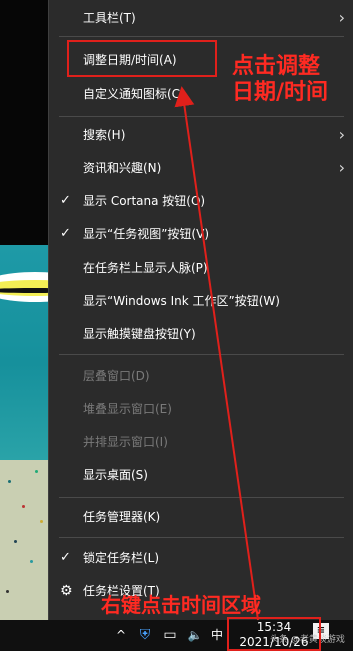 Image resolution: width=353 pixels, height=651 pixels. What do you see at coordinates (181, 605) in the screenshot?
I see `annotation-note-right-click-clock: 右键点击时间区域` at bounding box center [181, 605].